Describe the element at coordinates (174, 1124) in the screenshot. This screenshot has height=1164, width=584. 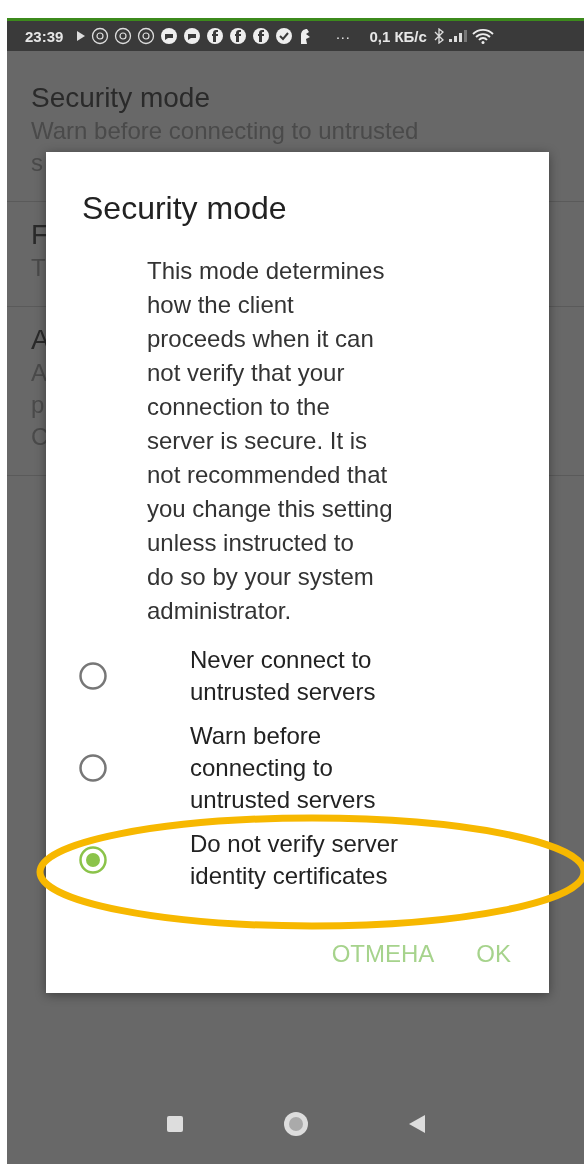
I see `recents-icon` at that location.